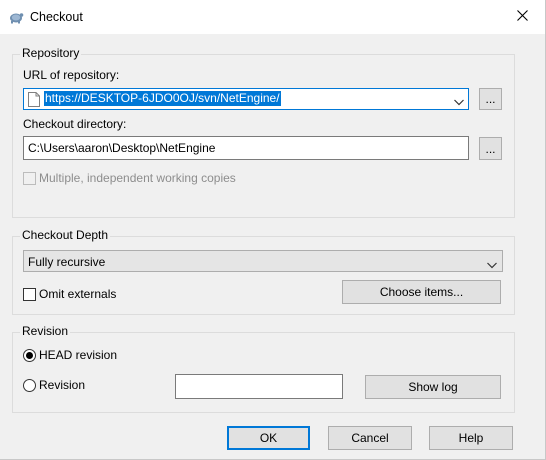  I want to click on ok-label: OK, so click(268, 438).